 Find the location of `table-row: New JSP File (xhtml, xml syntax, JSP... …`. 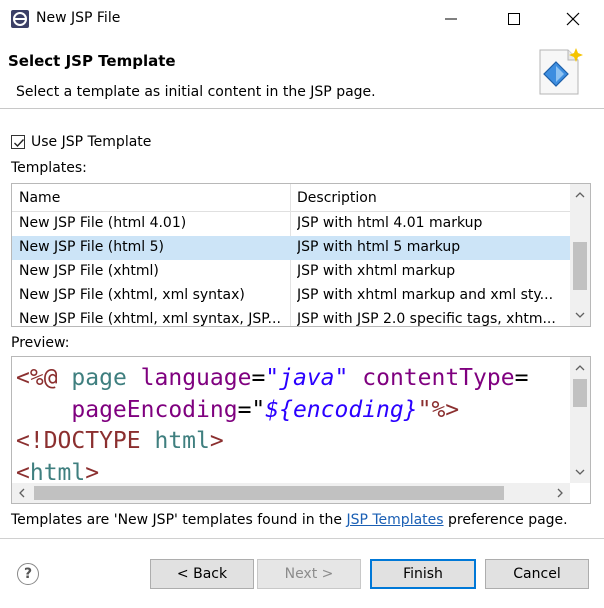

table-row: New JSP File (xhtml, xml syntax, JSP... … is located at coordinates (291, 317).